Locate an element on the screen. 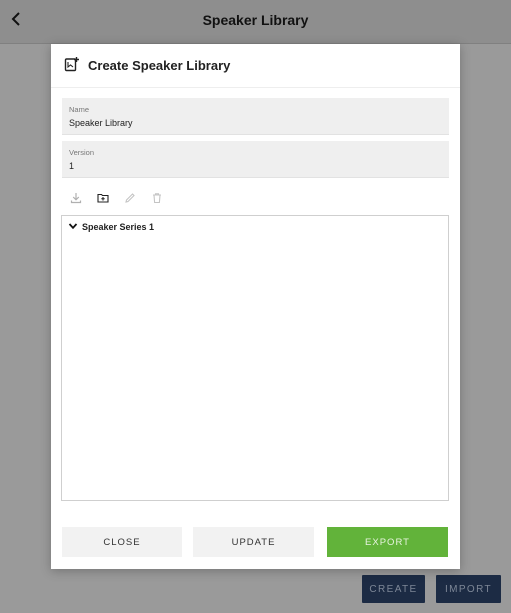 This screenshot has height=613, width=511. app-header: Speaker Library is located at coordinates (255, 22).